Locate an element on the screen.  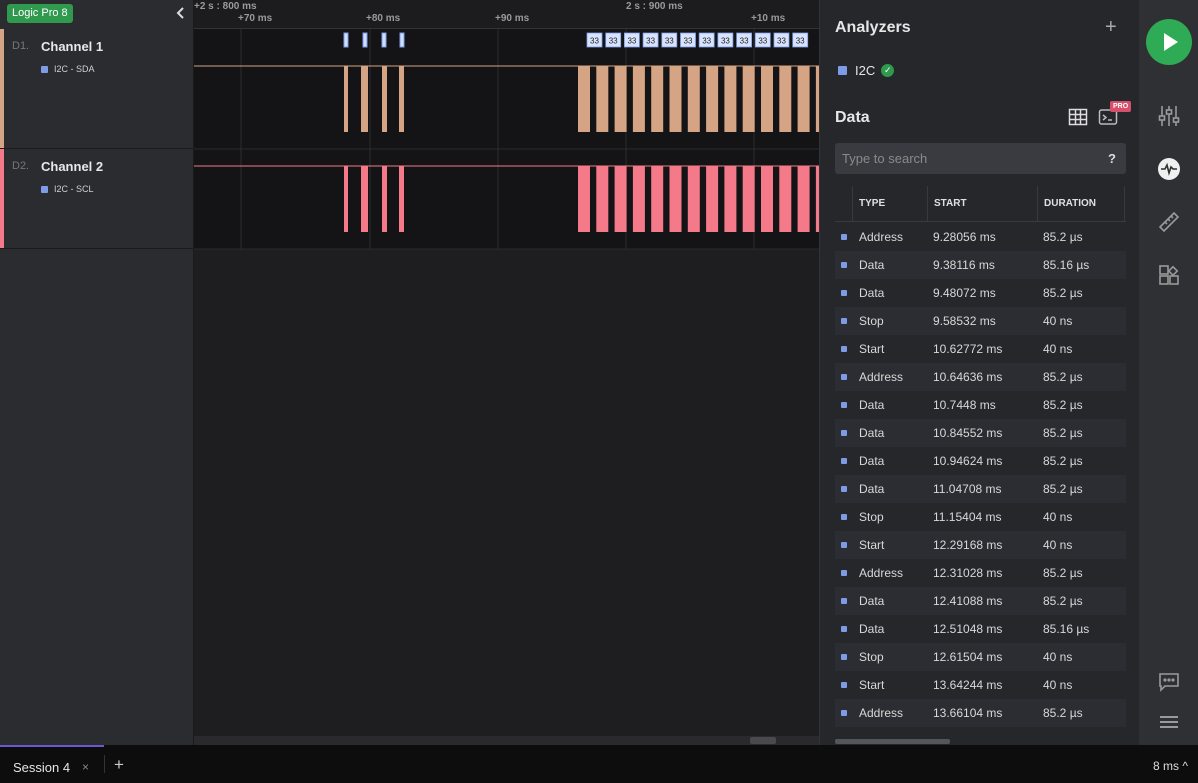
table-row: Data 9.38116 ms 85.16 µs is located at coordinates (980, 265).